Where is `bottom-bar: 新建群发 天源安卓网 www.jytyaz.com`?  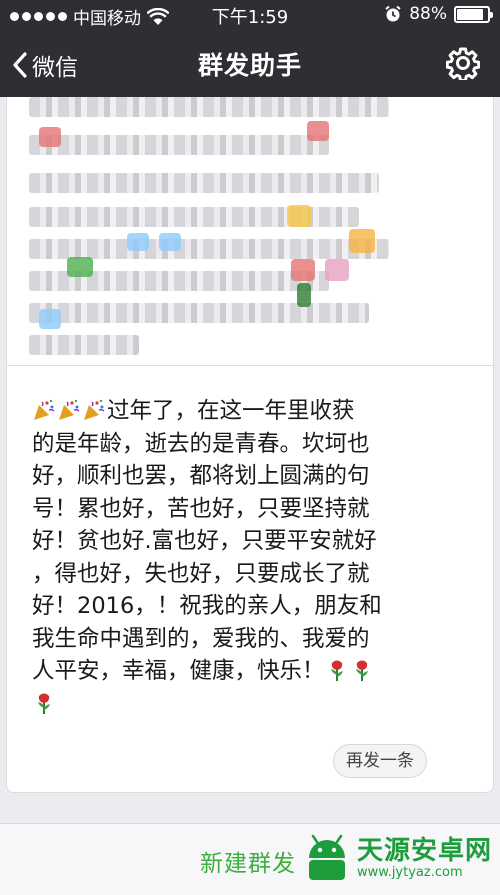 bottom-bar: 新建群发 天源安卓网 www.jytyaz.com is located at coordinates (250, 859).